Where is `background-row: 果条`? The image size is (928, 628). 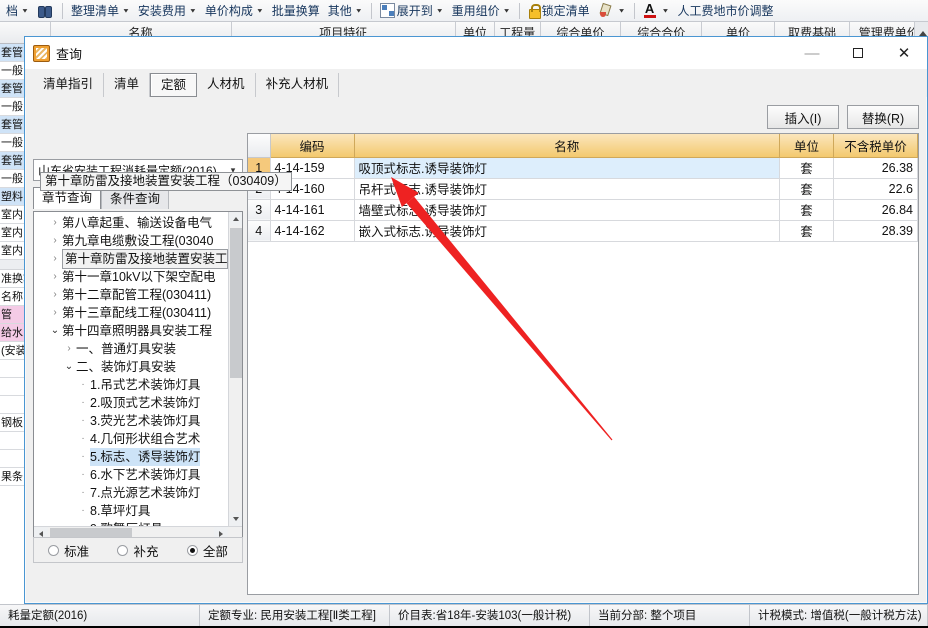 background-row: 果条 is located at coordinates (12, 477).